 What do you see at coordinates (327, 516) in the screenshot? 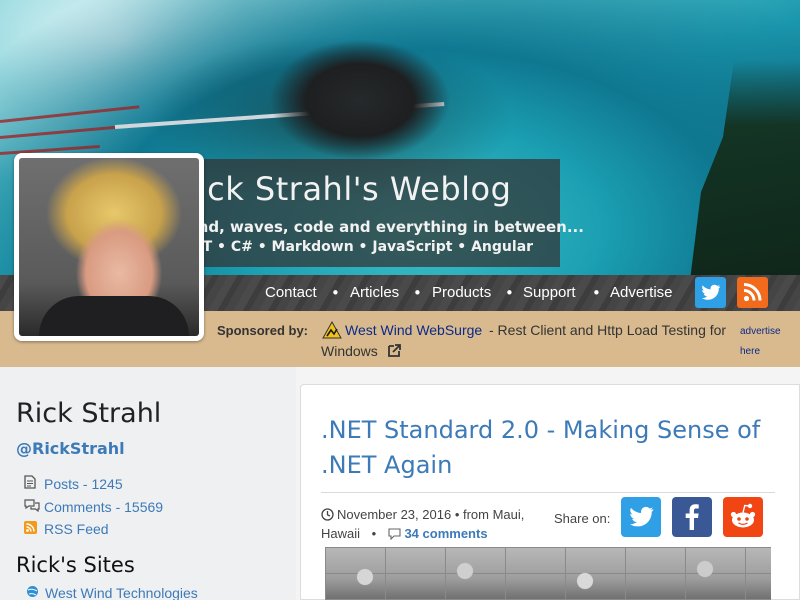
I see `clock-icon` at bounding box center [327, 516].